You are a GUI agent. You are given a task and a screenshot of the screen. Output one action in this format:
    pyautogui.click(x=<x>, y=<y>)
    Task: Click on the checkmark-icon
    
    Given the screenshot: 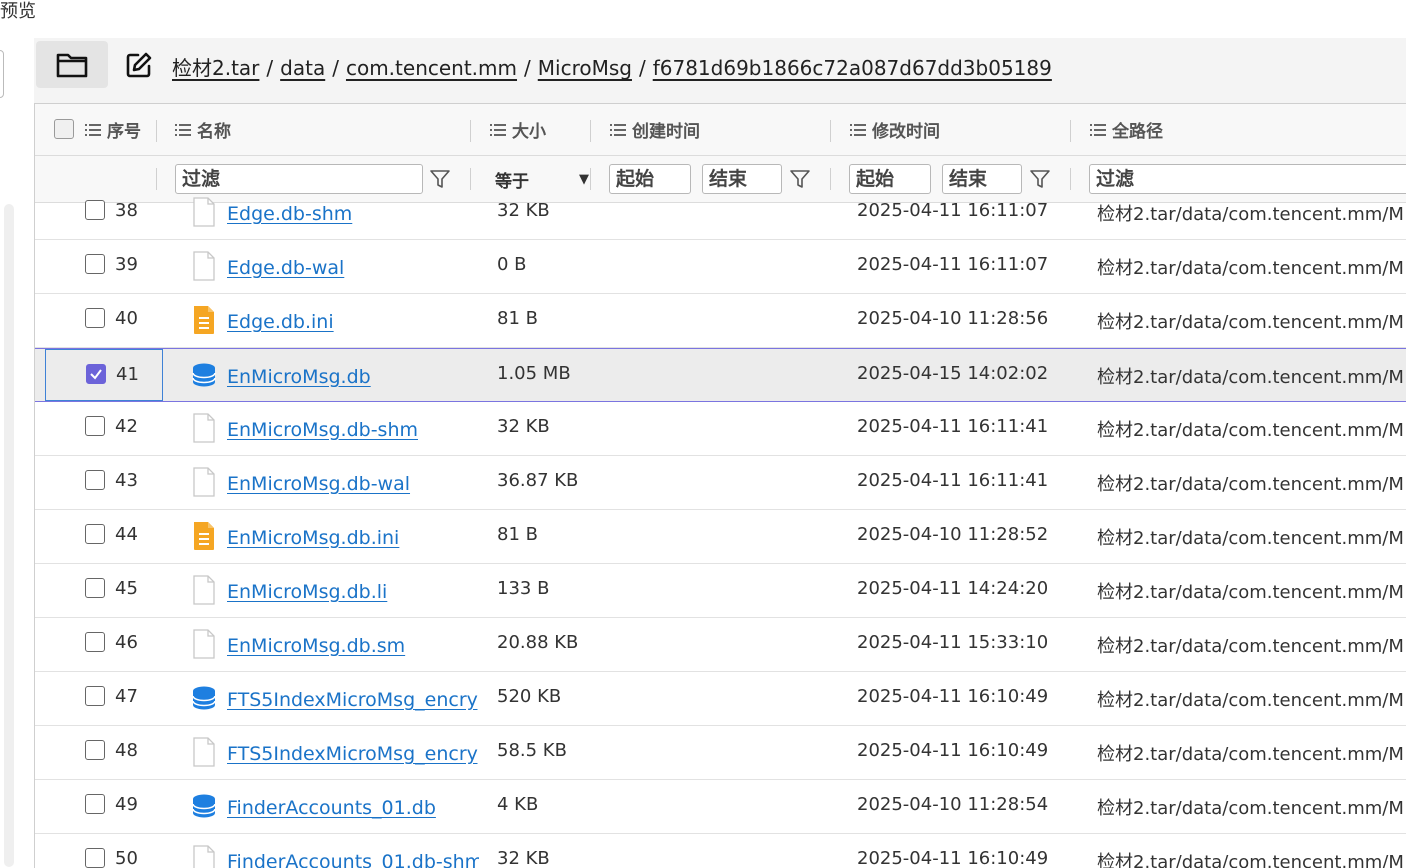 What is the action you would take?
    pyautogui.click(x=96, y=374)
    